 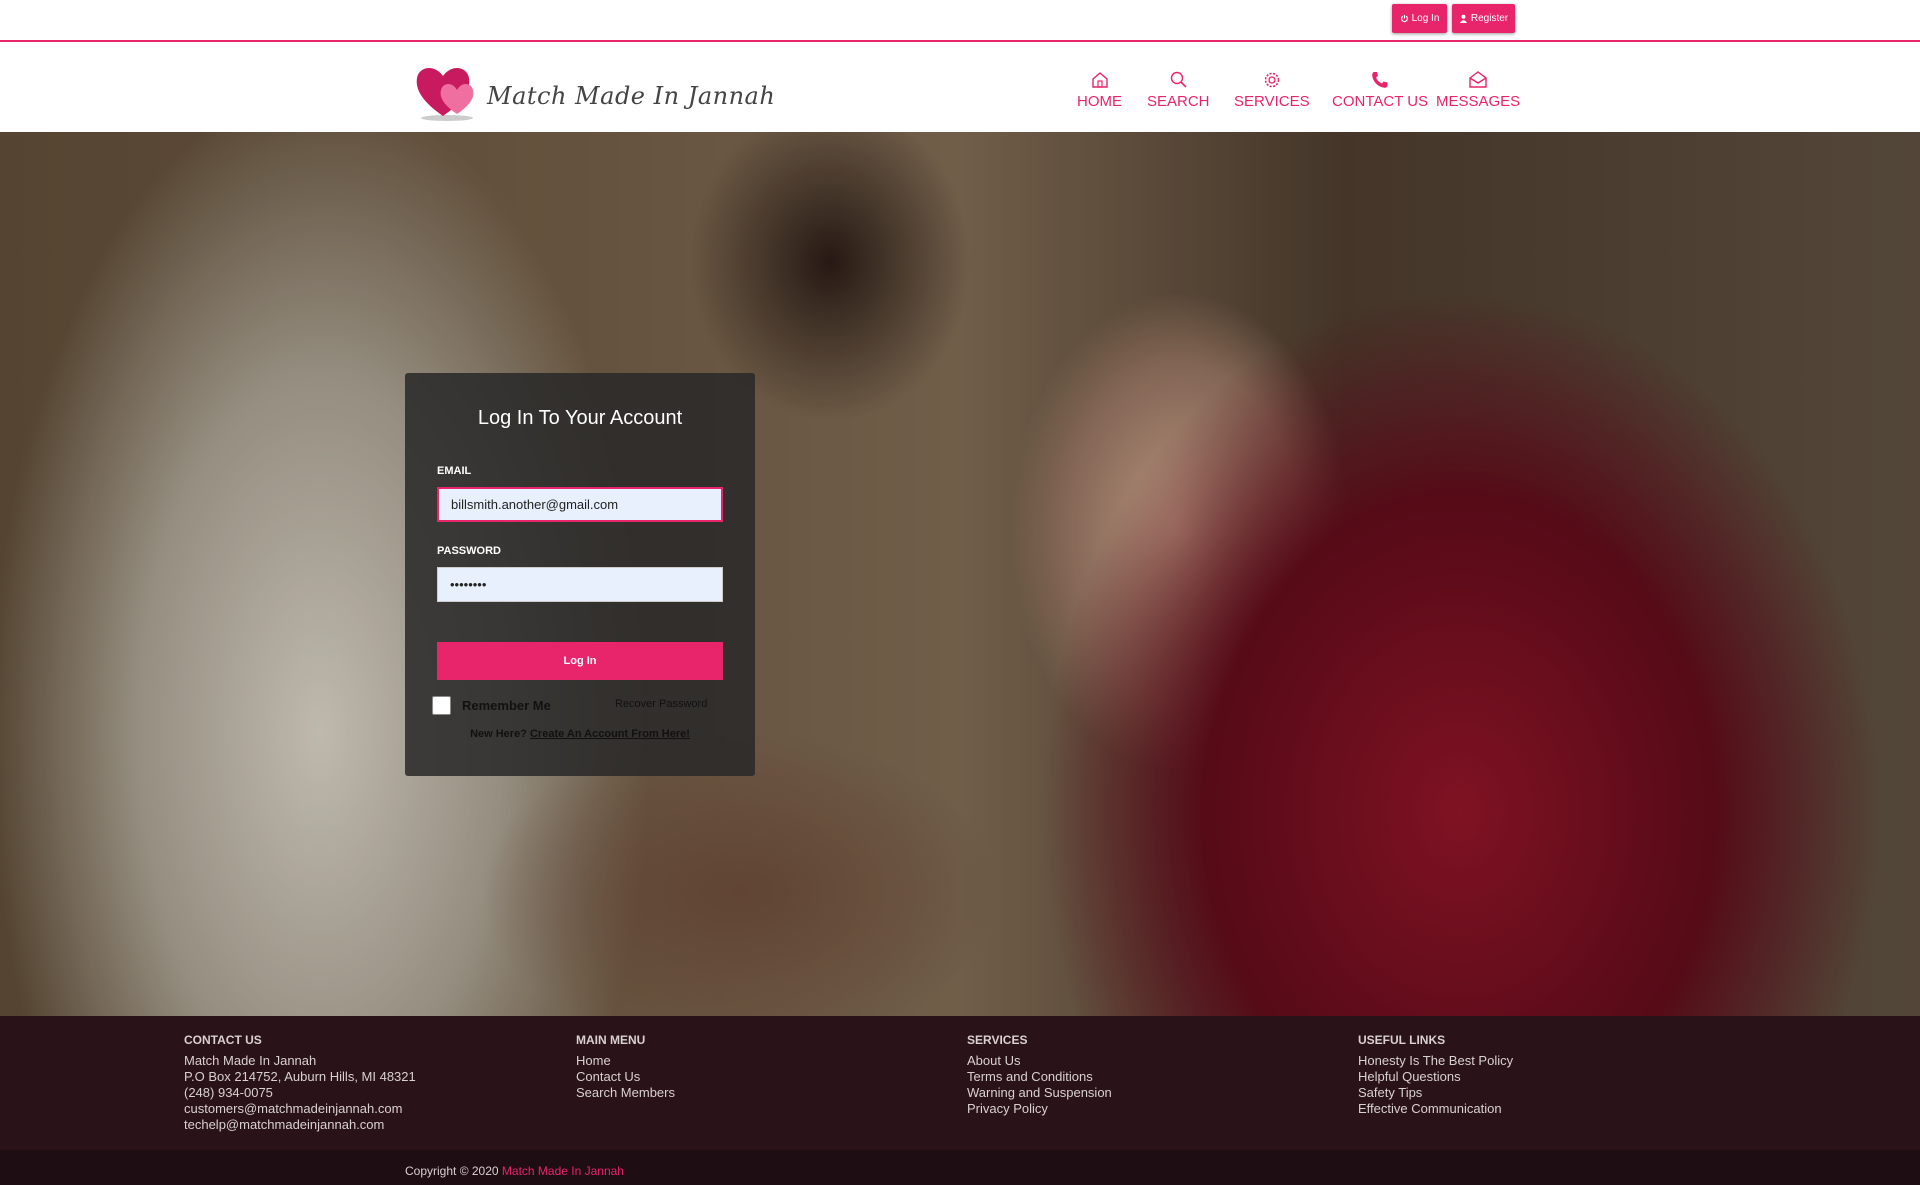 What do you see at coordinates (1178, 90) in the screenshot?
I see `nav-search: SEARCH` at bounding box center [1178, 90].